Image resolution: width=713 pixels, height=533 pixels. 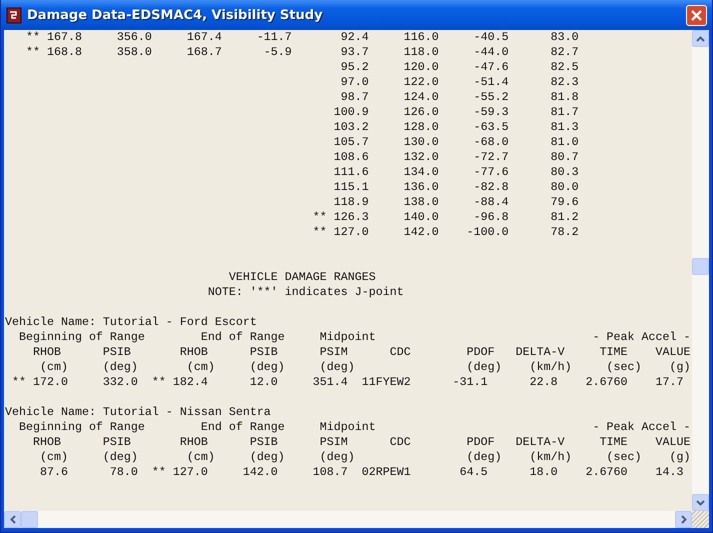 I want to click on vertical-scrollbar, so click(x=700, y=270).